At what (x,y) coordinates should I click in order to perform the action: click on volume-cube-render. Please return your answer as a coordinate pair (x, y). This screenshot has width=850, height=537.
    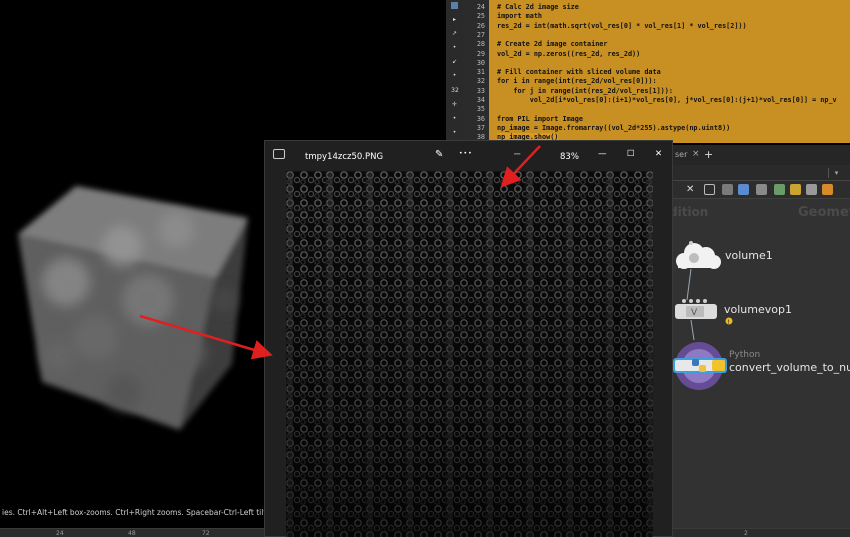
    Looking at the image, I should click on (133, 308).